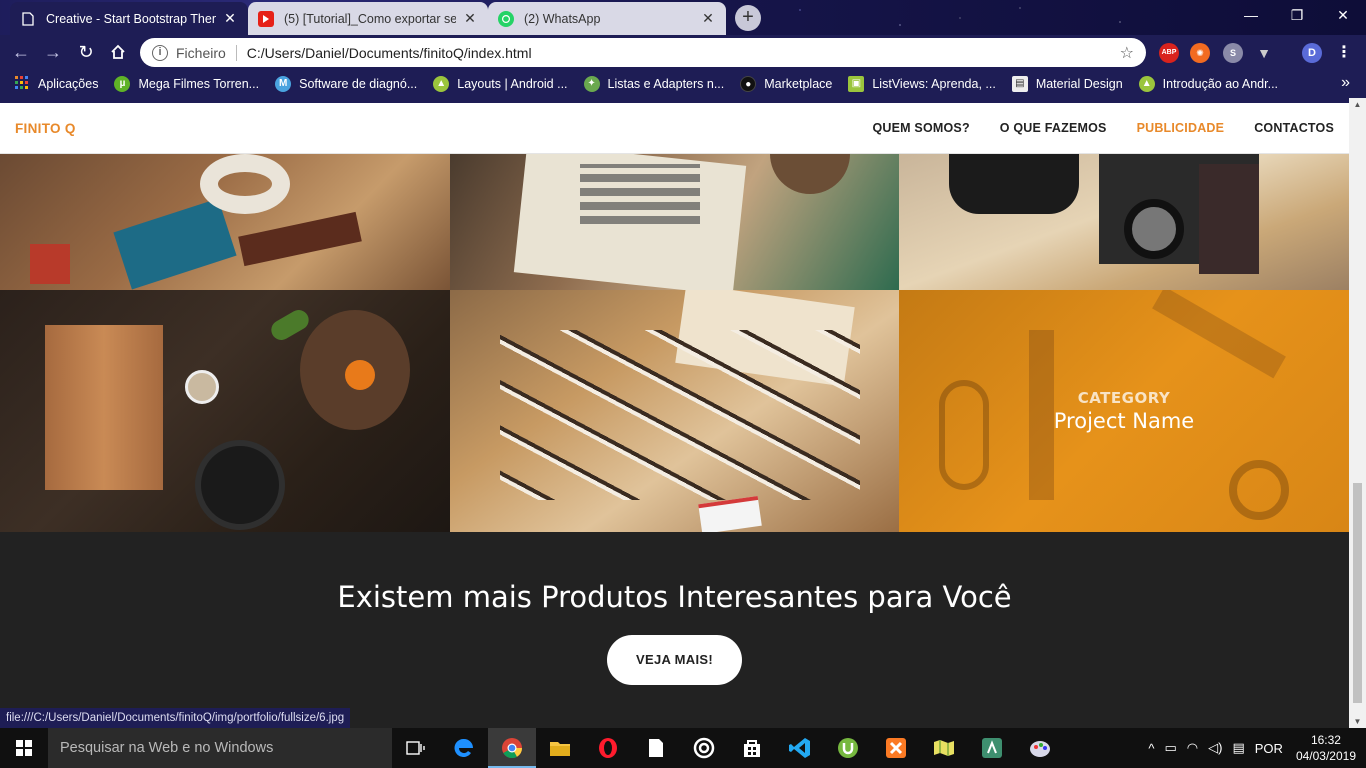 Image resolution: width=1366 pixels, height=768 pixels. Describe the element at coordinates (506, 18) in the screenshot. I see `whatsapp-icon` at that location.